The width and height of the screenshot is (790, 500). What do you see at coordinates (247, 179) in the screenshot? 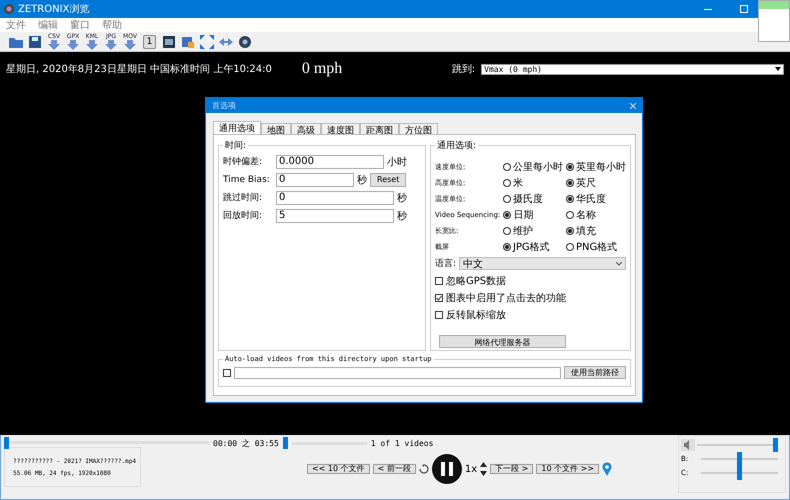
I see `field-label: Time Bias:` at bounding box center [247, 179].